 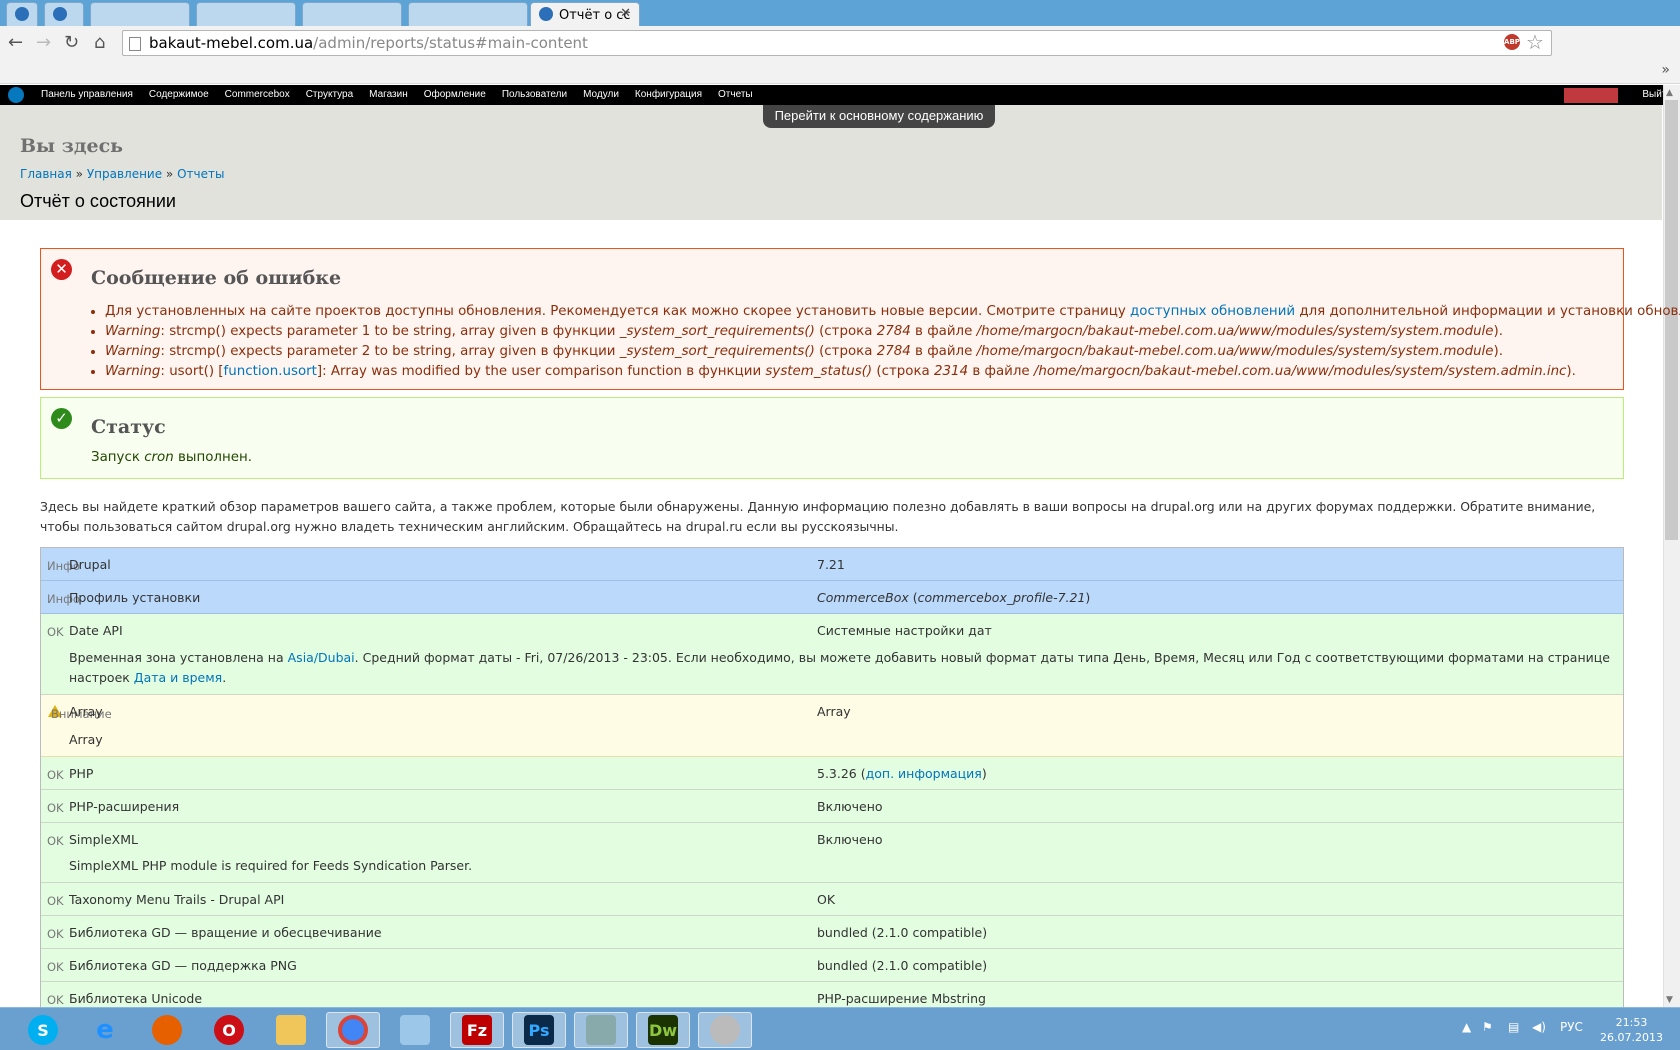 What do you see at coordinates (388, 95) in the screenshot?
I see `admin-menu-item: Магазин` at bounding box center [388, 95].